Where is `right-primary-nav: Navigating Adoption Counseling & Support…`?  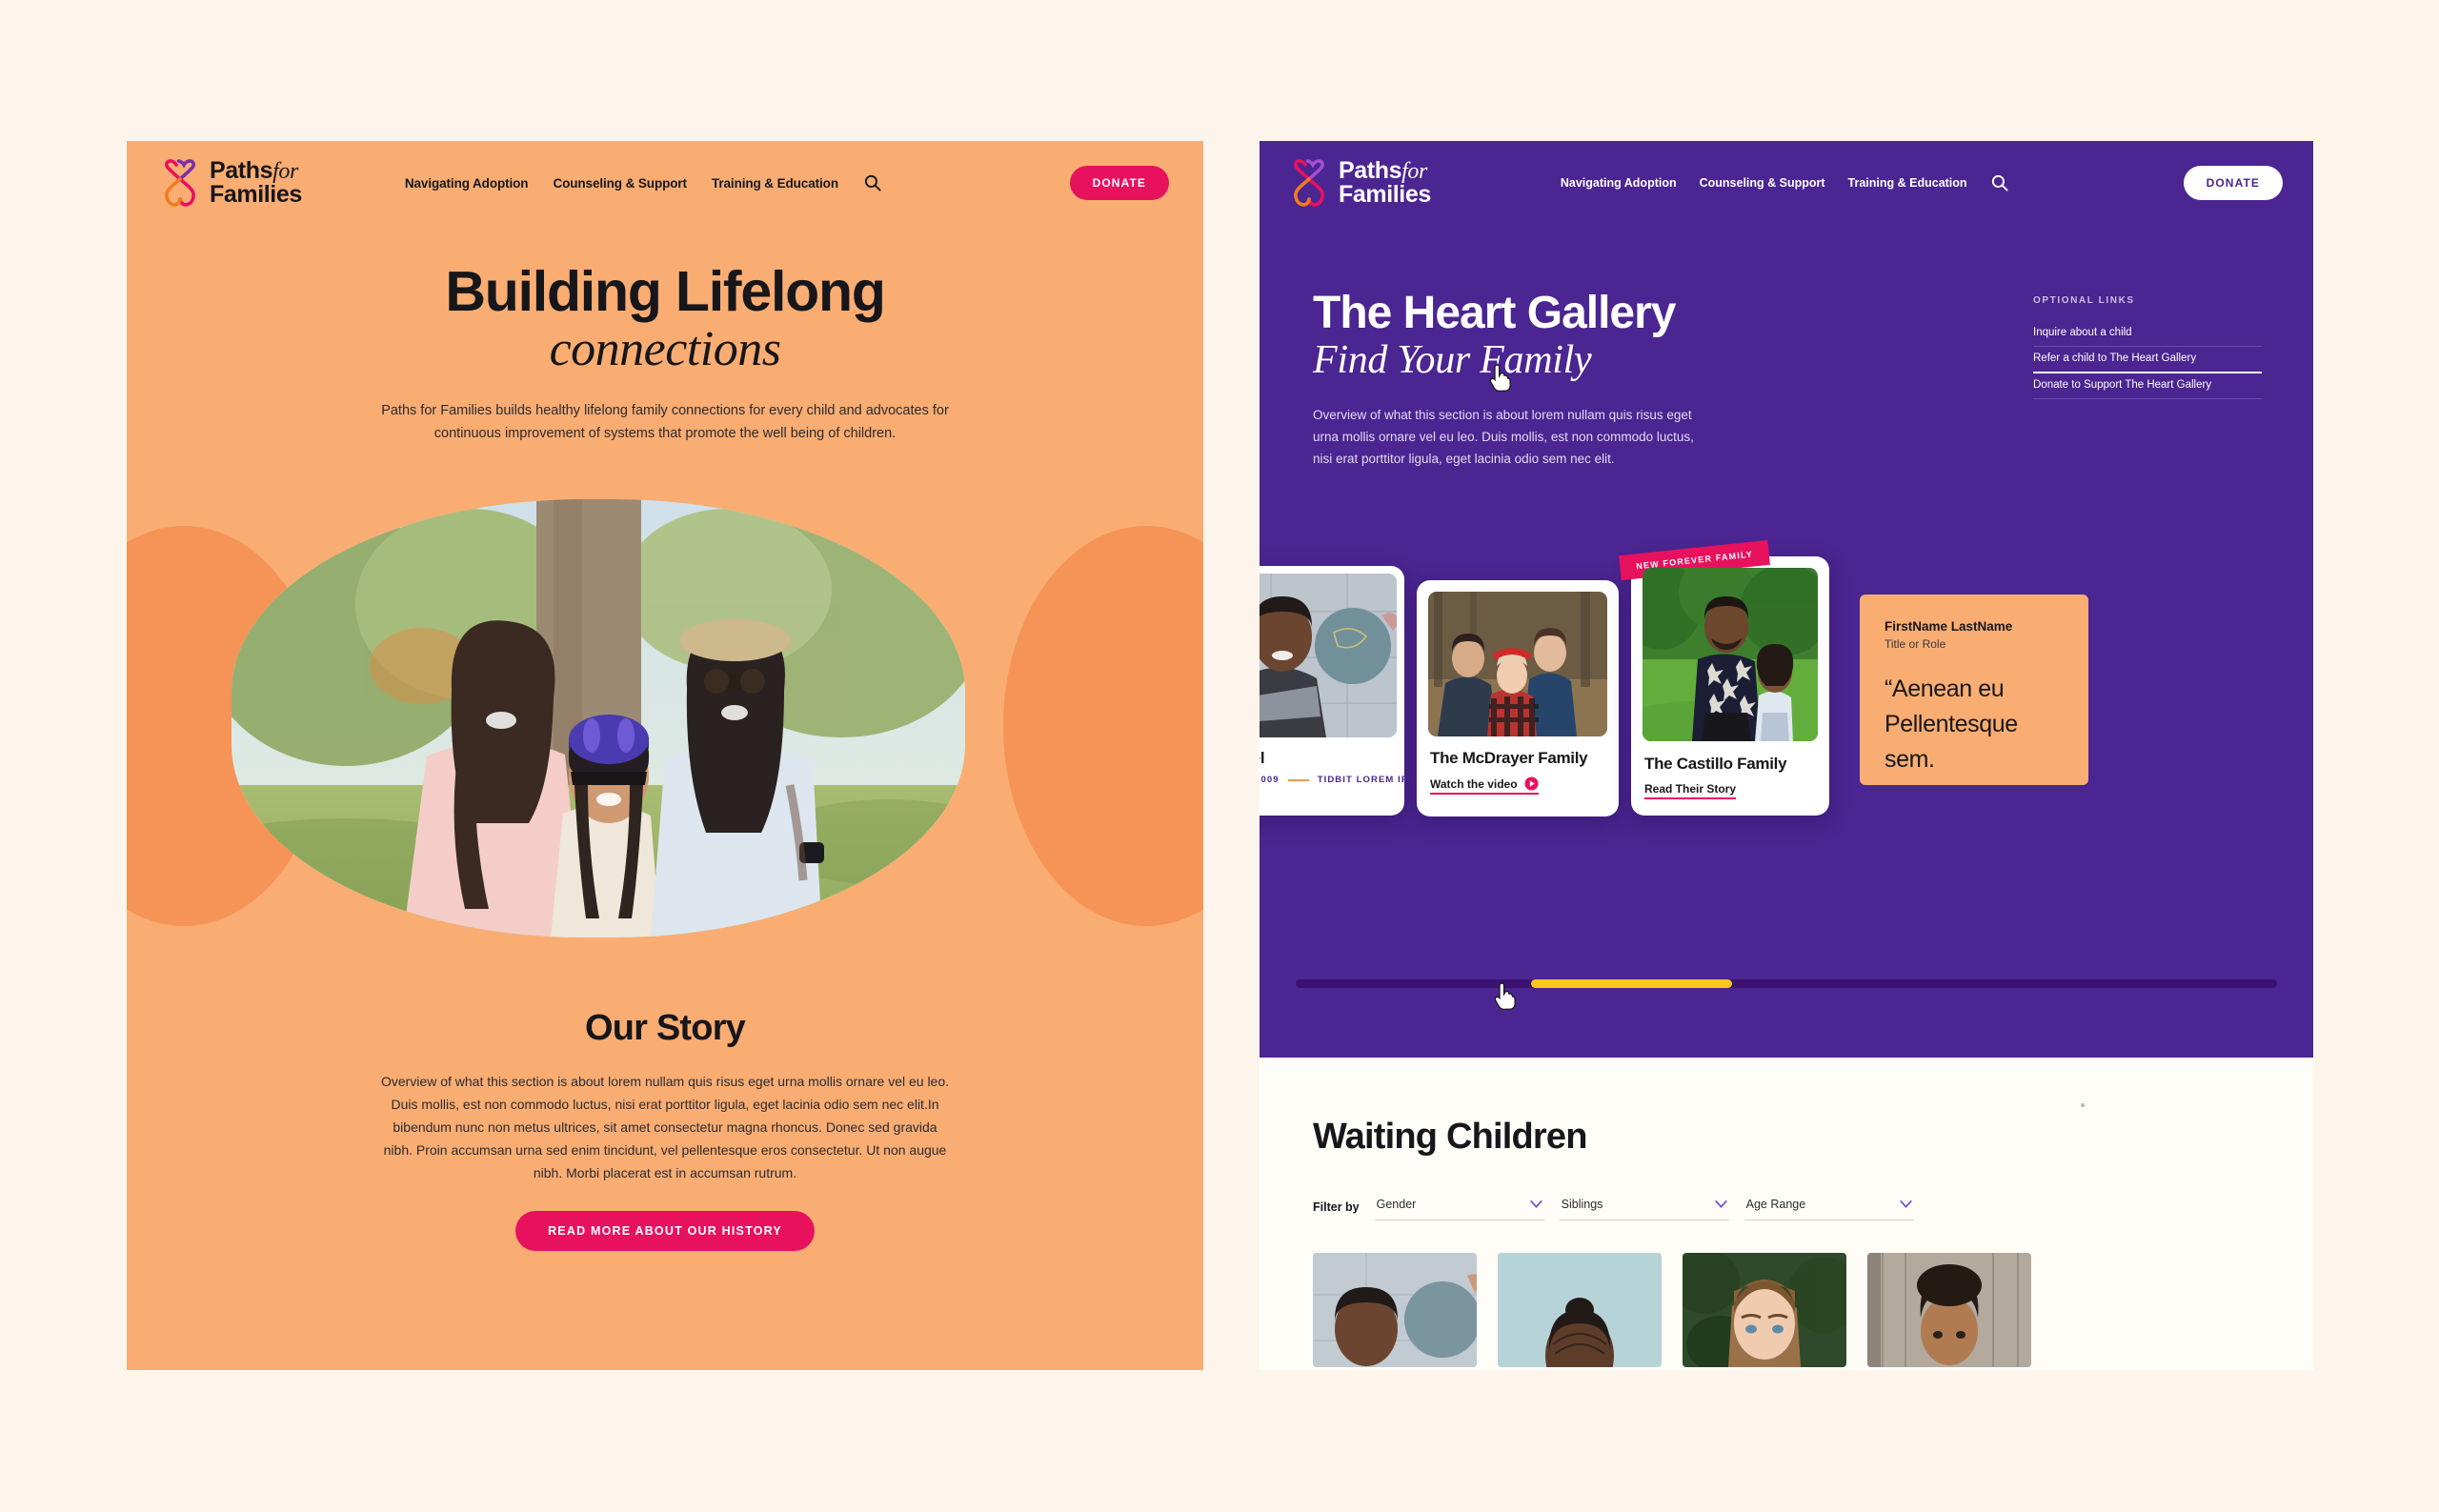 right-primary-nav: Navigating Adoption Counseling & Support… is located at coordinates (1785, 182).